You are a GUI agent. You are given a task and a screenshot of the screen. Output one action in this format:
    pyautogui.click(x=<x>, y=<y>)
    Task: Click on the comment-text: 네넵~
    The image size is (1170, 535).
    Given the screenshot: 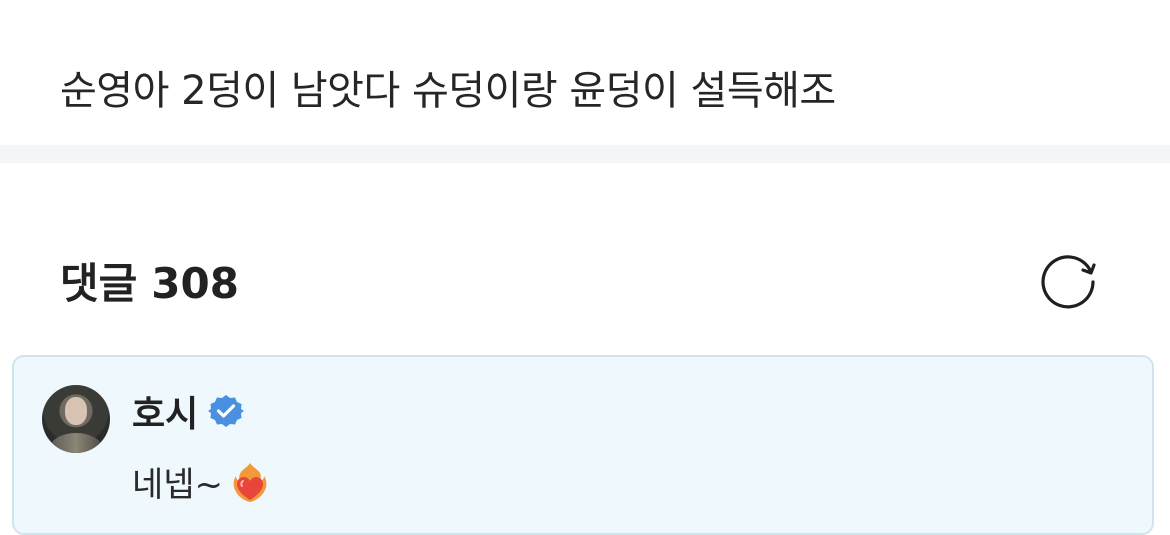 What is the action you would take?
    pyautogui.click(x=178, y=485)
    